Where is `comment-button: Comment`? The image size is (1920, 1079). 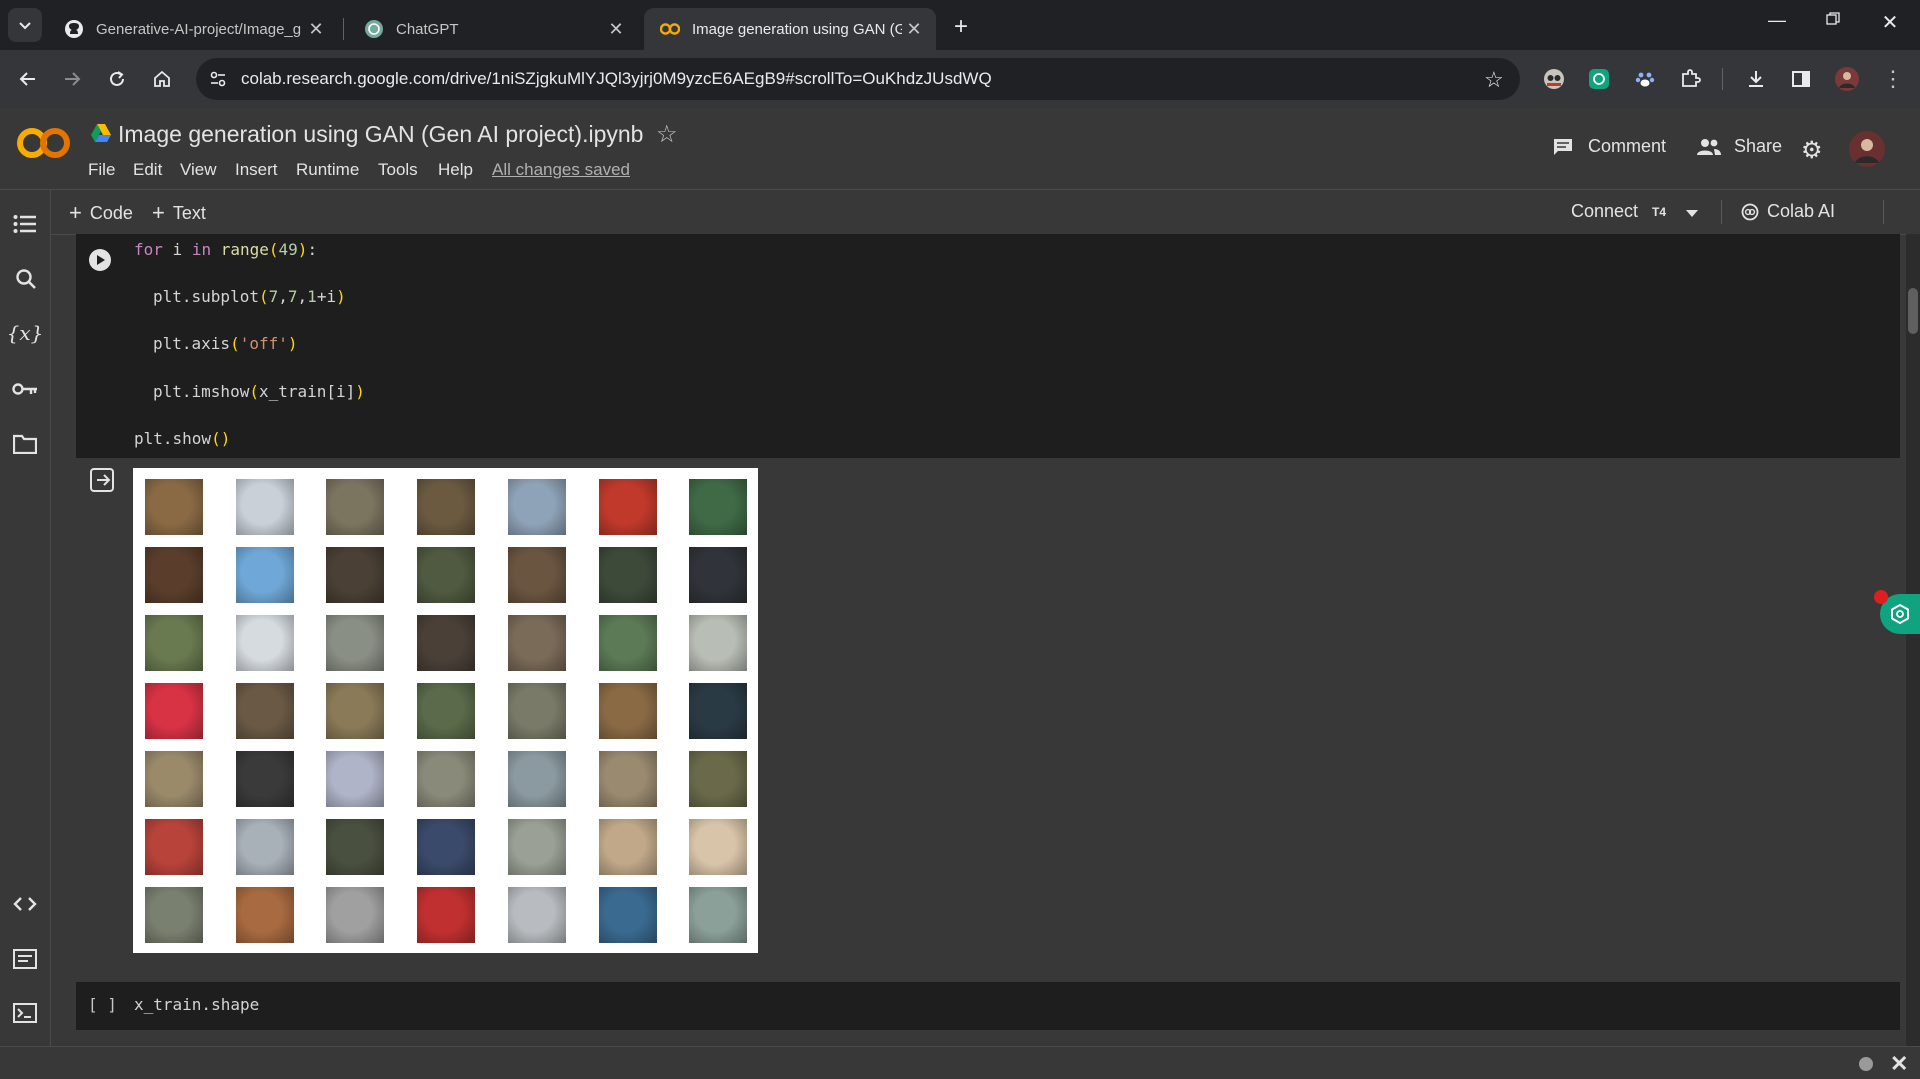
comment-button: Comment is located at coordinates (1609, 146).